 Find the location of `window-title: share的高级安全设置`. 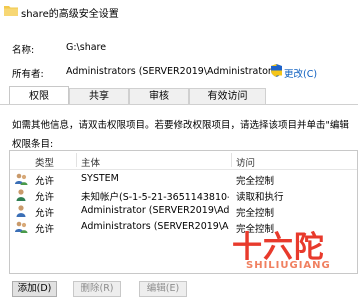

window-title: share的高级安全设置 is located at coordinates (70, 14).